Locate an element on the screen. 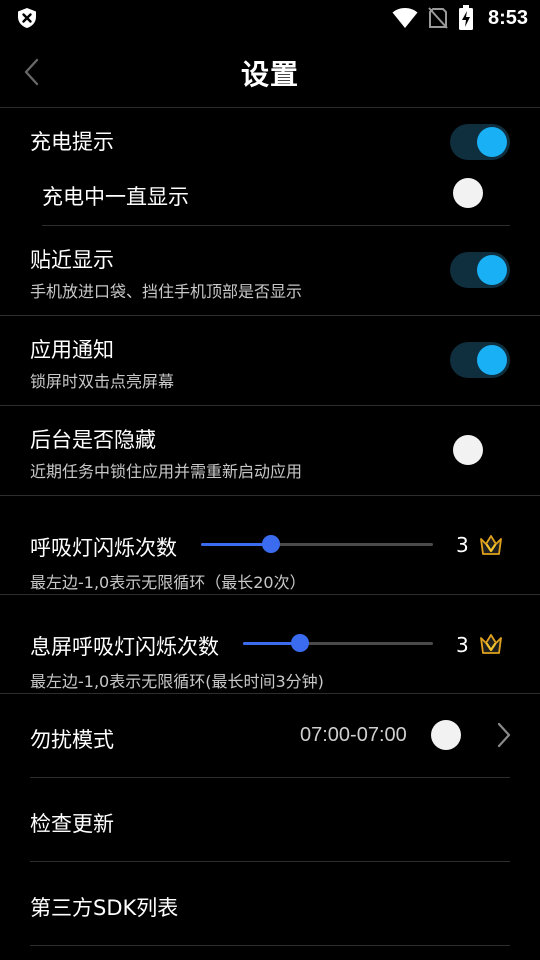 This screenshot has height=960, width=540. breath-count-value: 3 is located at coordinates (462, 545).